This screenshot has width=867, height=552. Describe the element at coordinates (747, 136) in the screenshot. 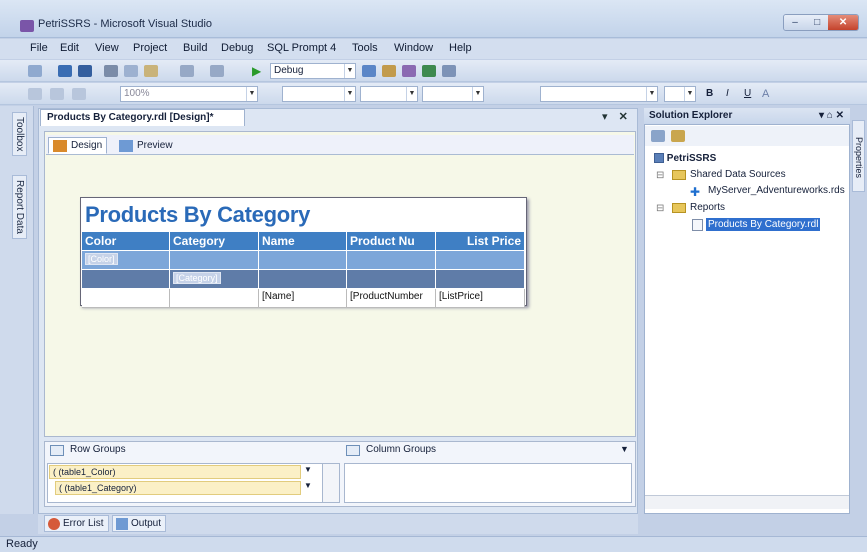

I see `solution-explorer-toolbar` at that location.